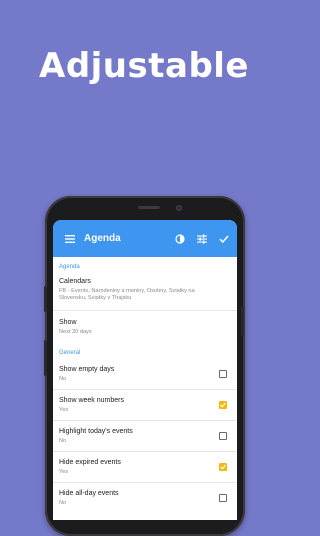  I want to click on section-header-agenda: Agenda, so click(69, 267).